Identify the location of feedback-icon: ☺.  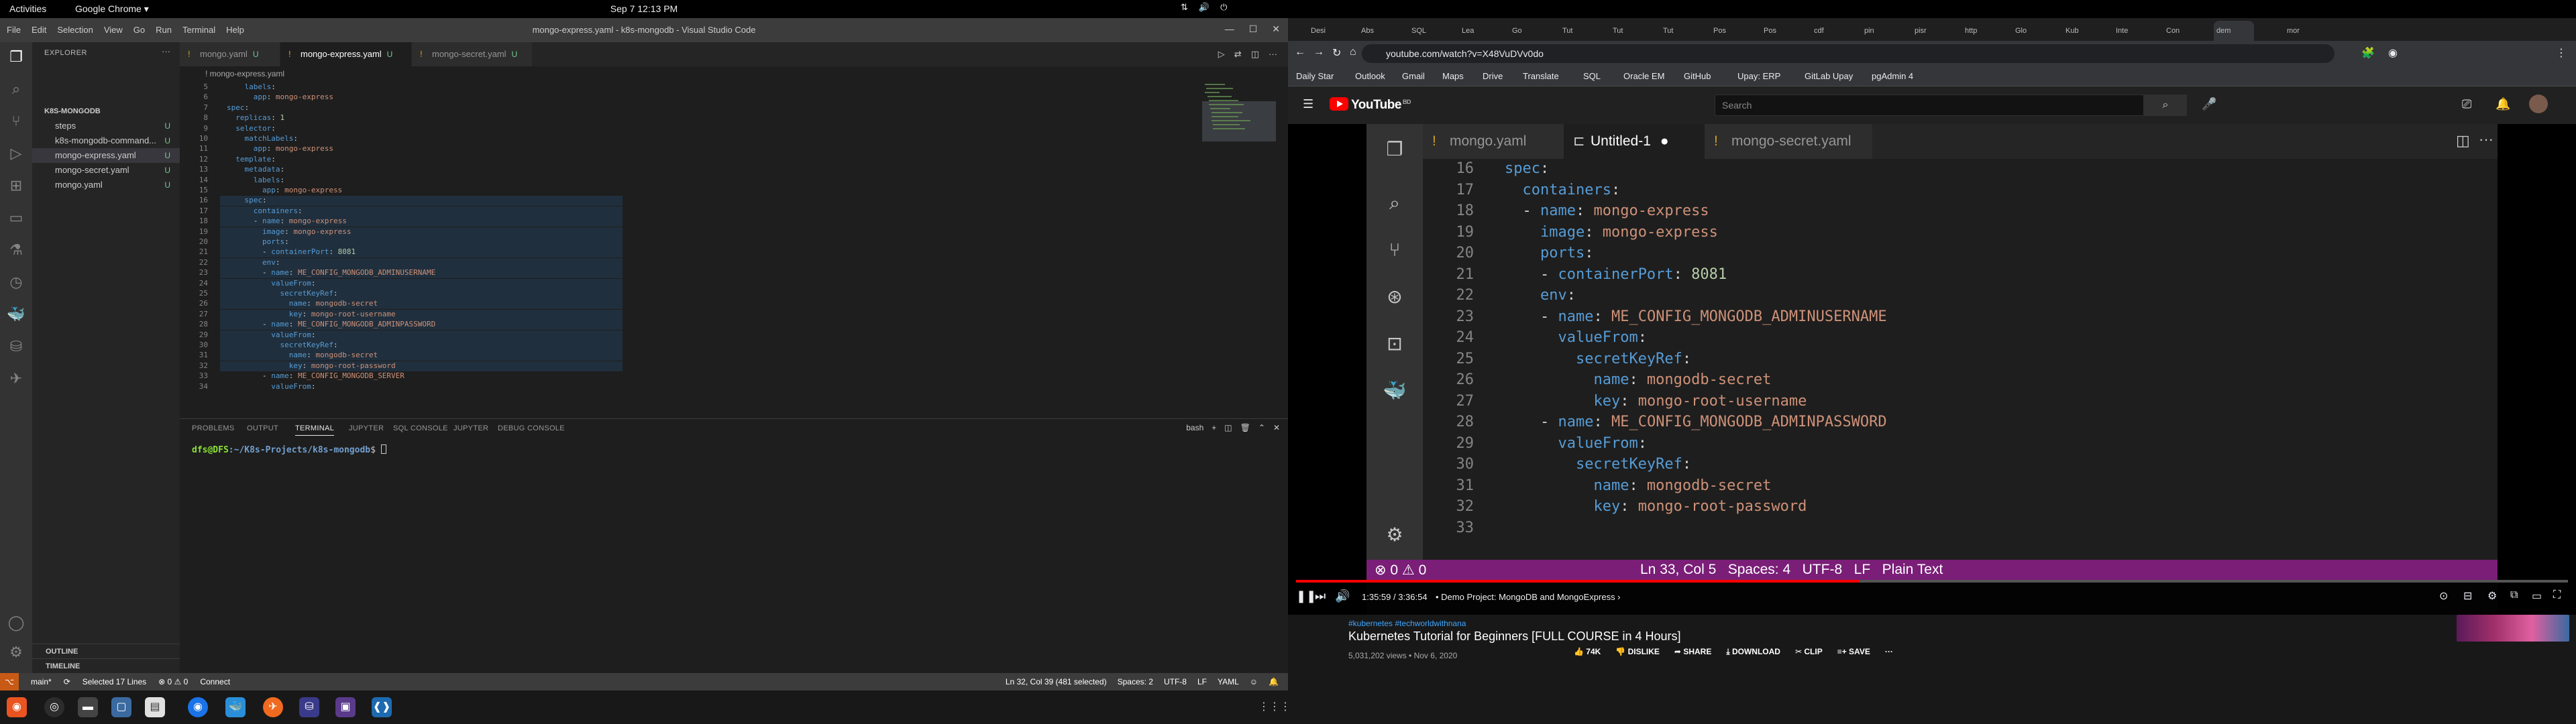
(1254, 681).